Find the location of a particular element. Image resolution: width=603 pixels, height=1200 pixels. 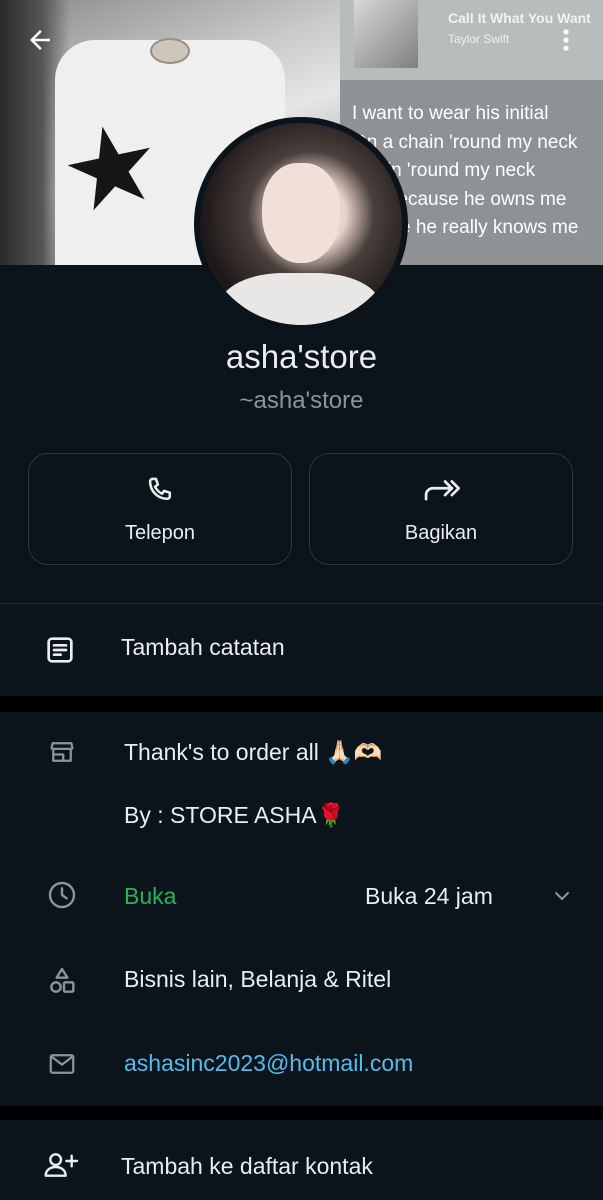

arrow-left-icon is located at coordinates (40, 40).